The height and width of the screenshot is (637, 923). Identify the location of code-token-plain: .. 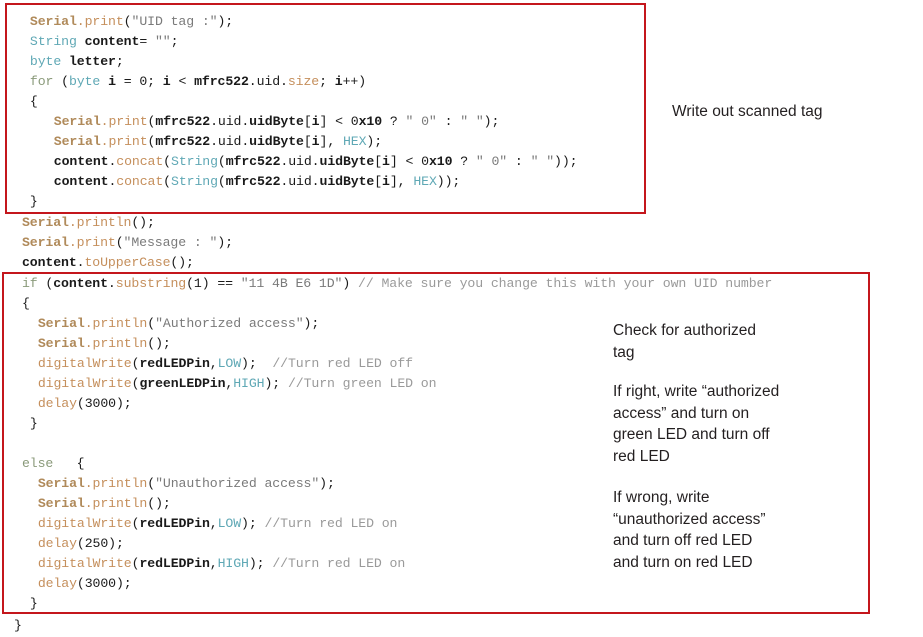
(111, 283).